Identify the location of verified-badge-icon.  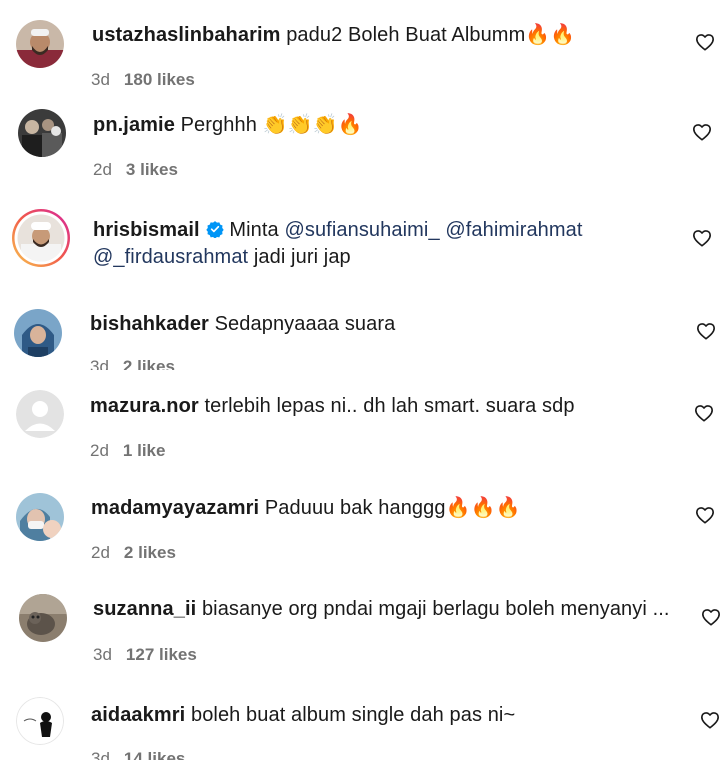
(215, 229).